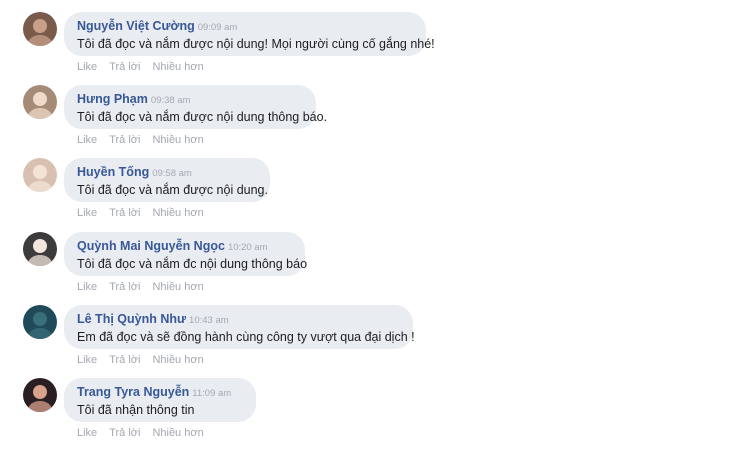  I want to click on comment-author-link: Quỳnh Mai Nguyễn Ngọc, so click(151, 246).